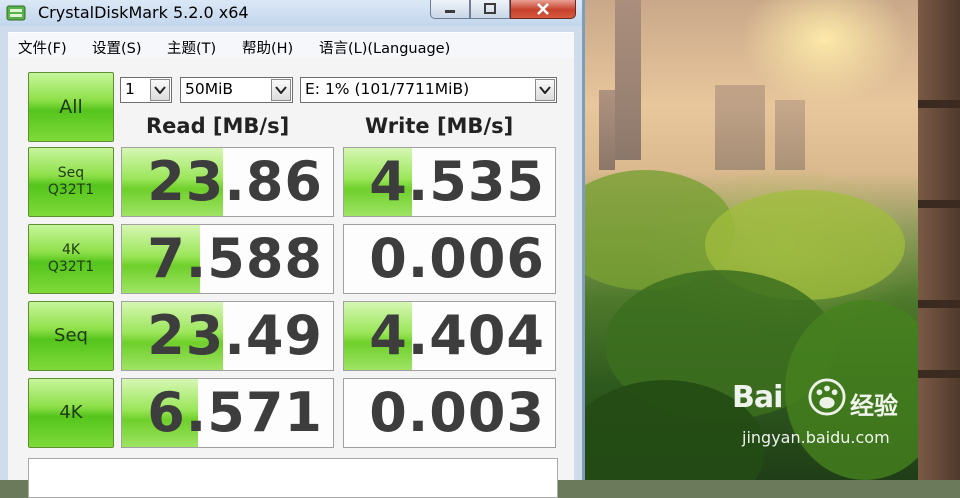 The height and width of the screenshot is (498, 960). Describe the element at coordinates (457, 181) in the screenshot. I see `write-value: 4.535` at that location.